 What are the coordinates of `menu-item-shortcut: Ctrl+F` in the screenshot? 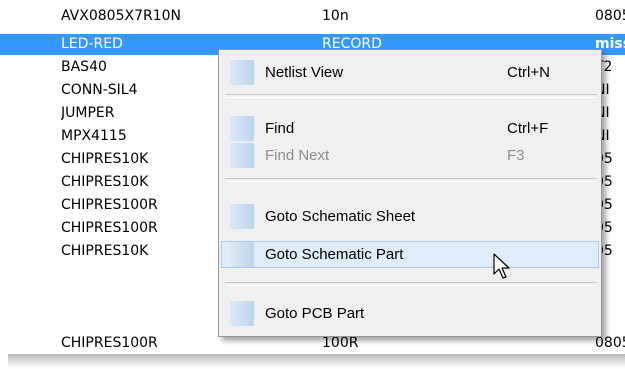 It's located at (528, 128).